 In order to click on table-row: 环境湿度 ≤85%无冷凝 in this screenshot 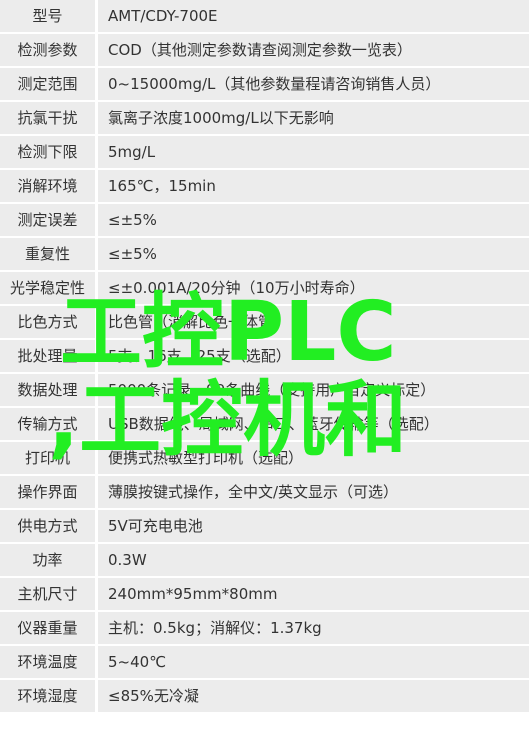, I will do `click(264, 696)`.